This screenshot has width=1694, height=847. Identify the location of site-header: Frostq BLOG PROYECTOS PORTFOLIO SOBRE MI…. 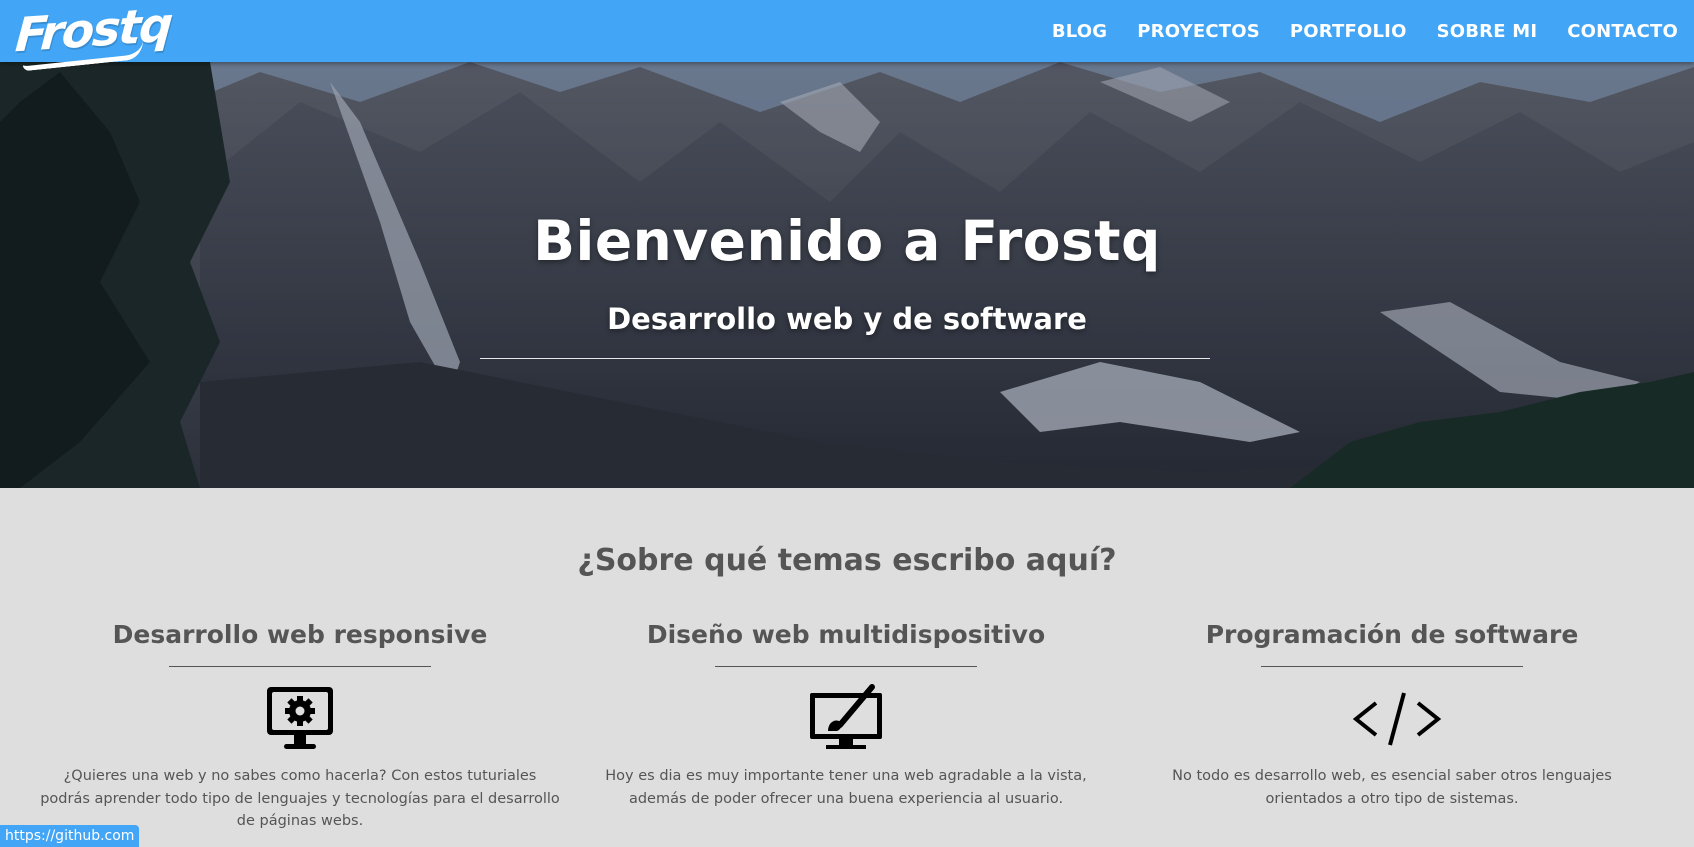
(847, 36).